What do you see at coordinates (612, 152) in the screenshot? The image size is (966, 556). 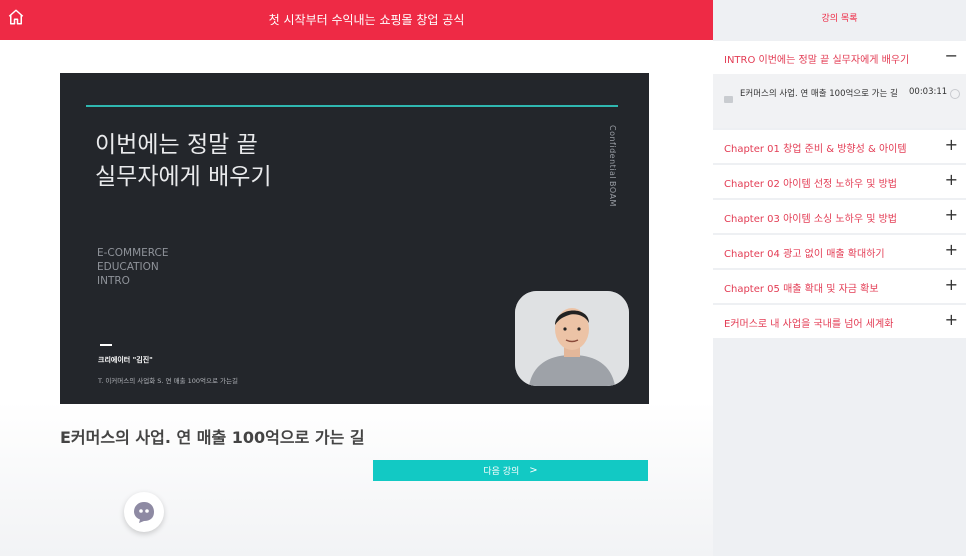 I see `slide-side-label: Confidential` at bounding box center [612, 152].